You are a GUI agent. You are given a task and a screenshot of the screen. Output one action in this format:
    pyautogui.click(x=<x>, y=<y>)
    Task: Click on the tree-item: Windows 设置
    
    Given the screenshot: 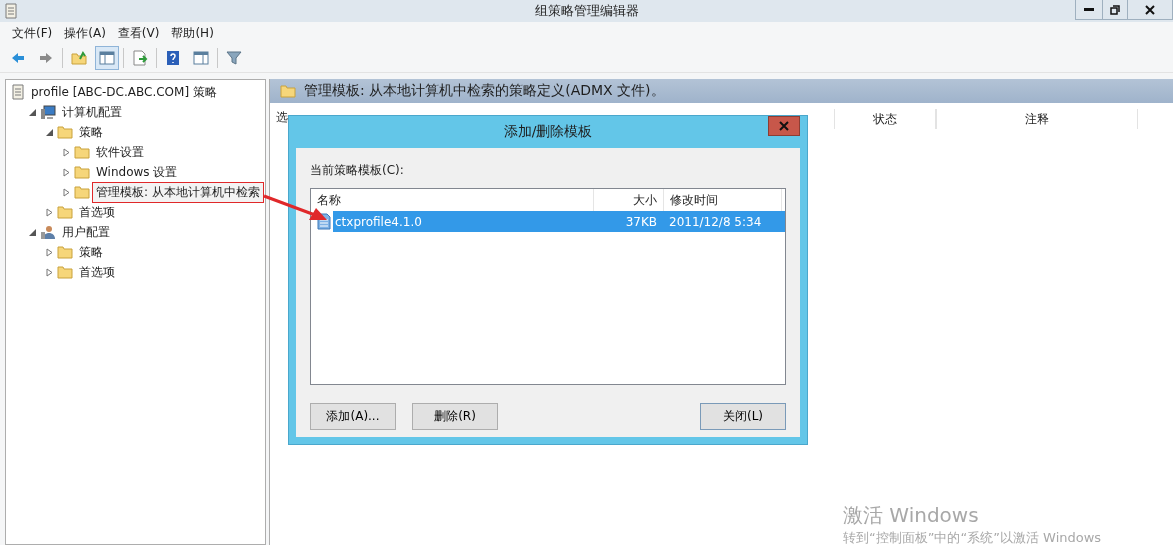 What is the action you would take?
    pyautogui.click(x=137, y=172)
    